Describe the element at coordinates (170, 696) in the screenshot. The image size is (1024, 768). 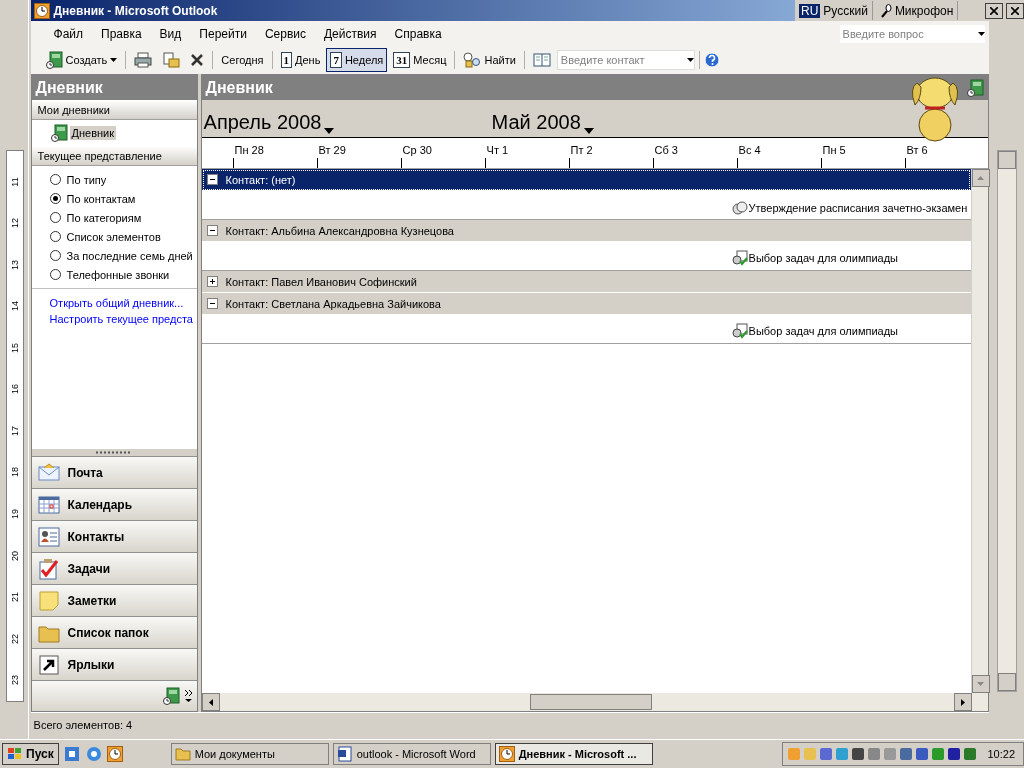
I see `journal-shortcut-icon` at that location.